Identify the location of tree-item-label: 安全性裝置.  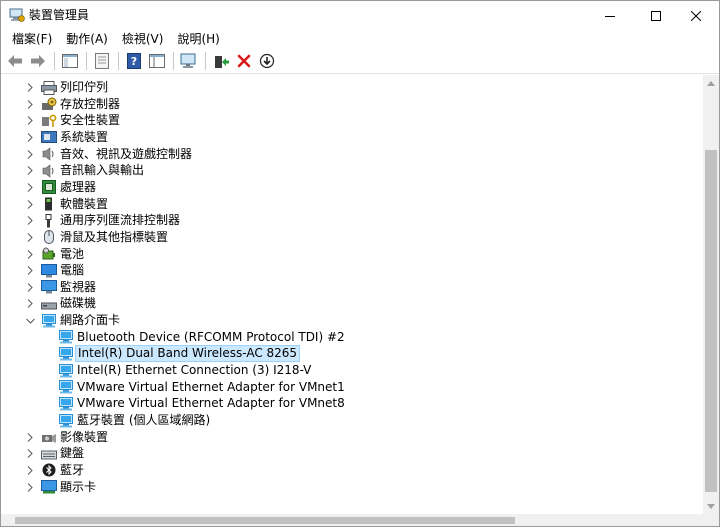
(90, 120).